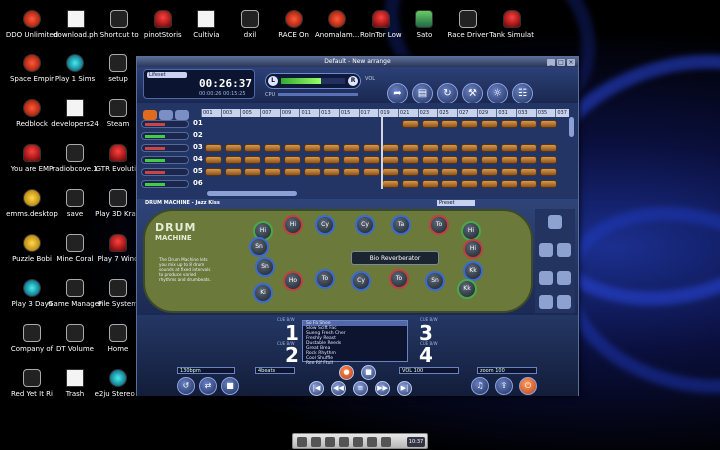  I want to click on track-row: 03, so click(357, 148).